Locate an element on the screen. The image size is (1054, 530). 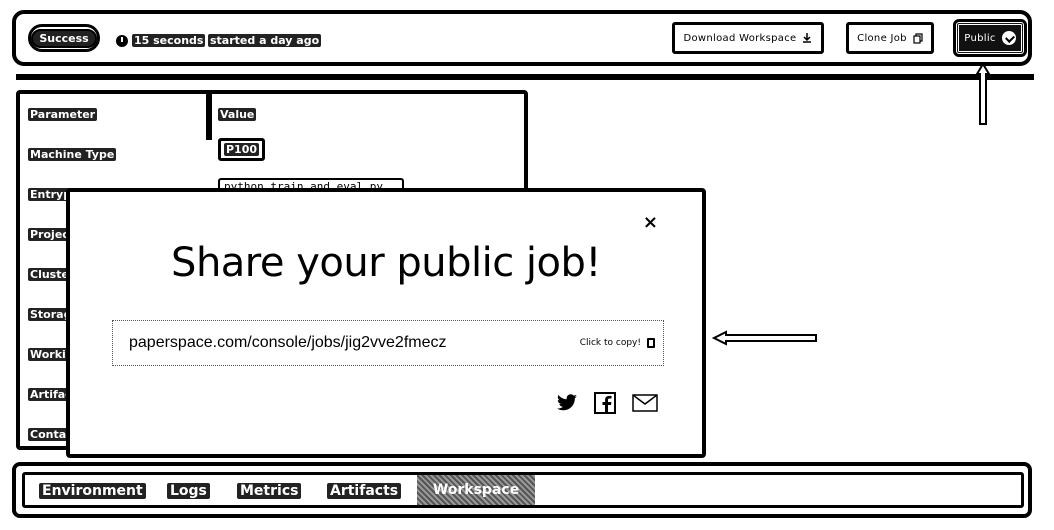
param-label: Machine Type is located at coordinates (72, 154).